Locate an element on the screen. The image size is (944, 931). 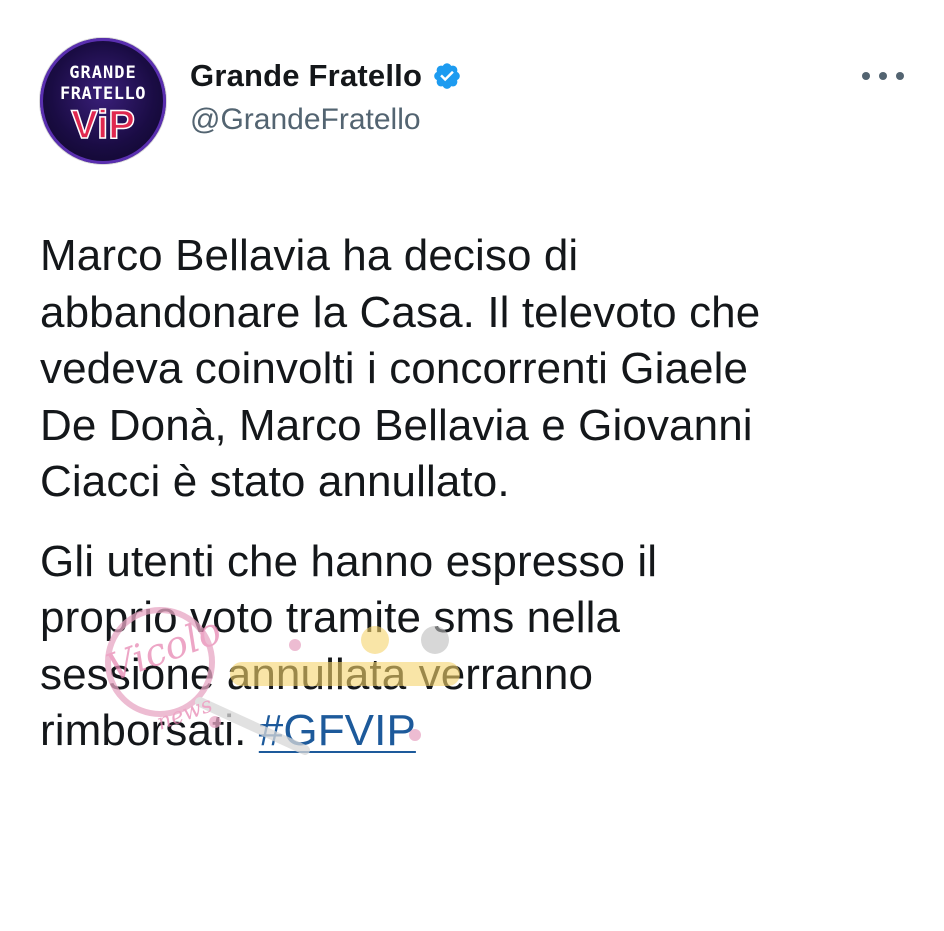
author-handle: @GrandeFratello is located at coordinates (305, 120).